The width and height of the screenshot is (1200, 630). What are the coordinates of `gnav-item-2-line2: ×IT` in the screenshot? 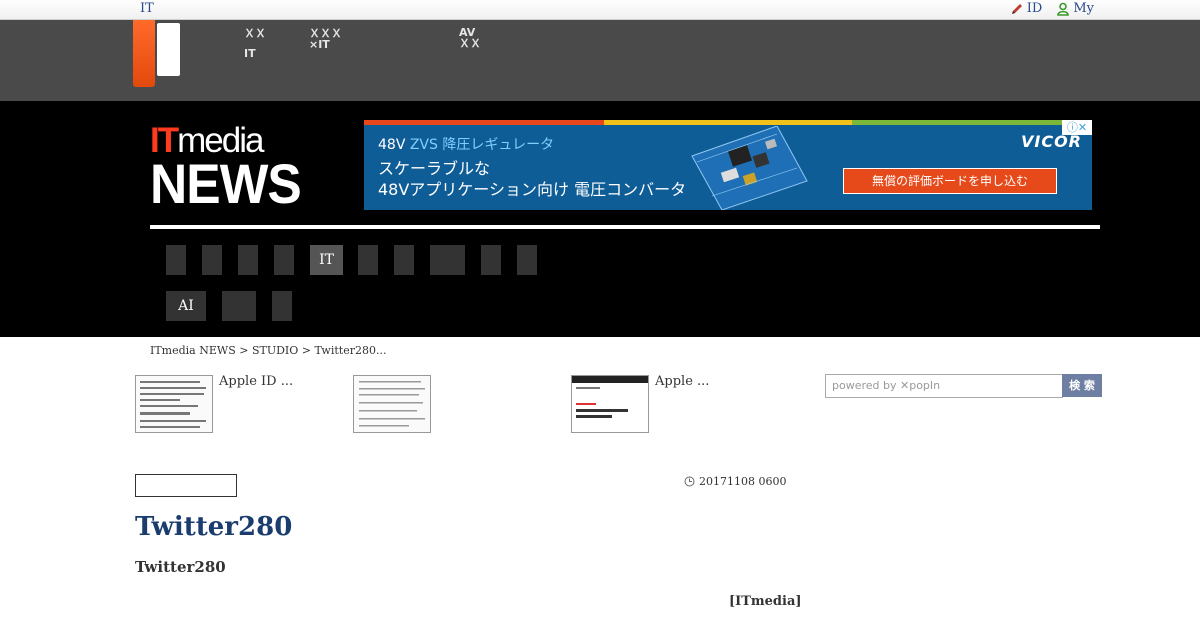 It's located at (319, 44).